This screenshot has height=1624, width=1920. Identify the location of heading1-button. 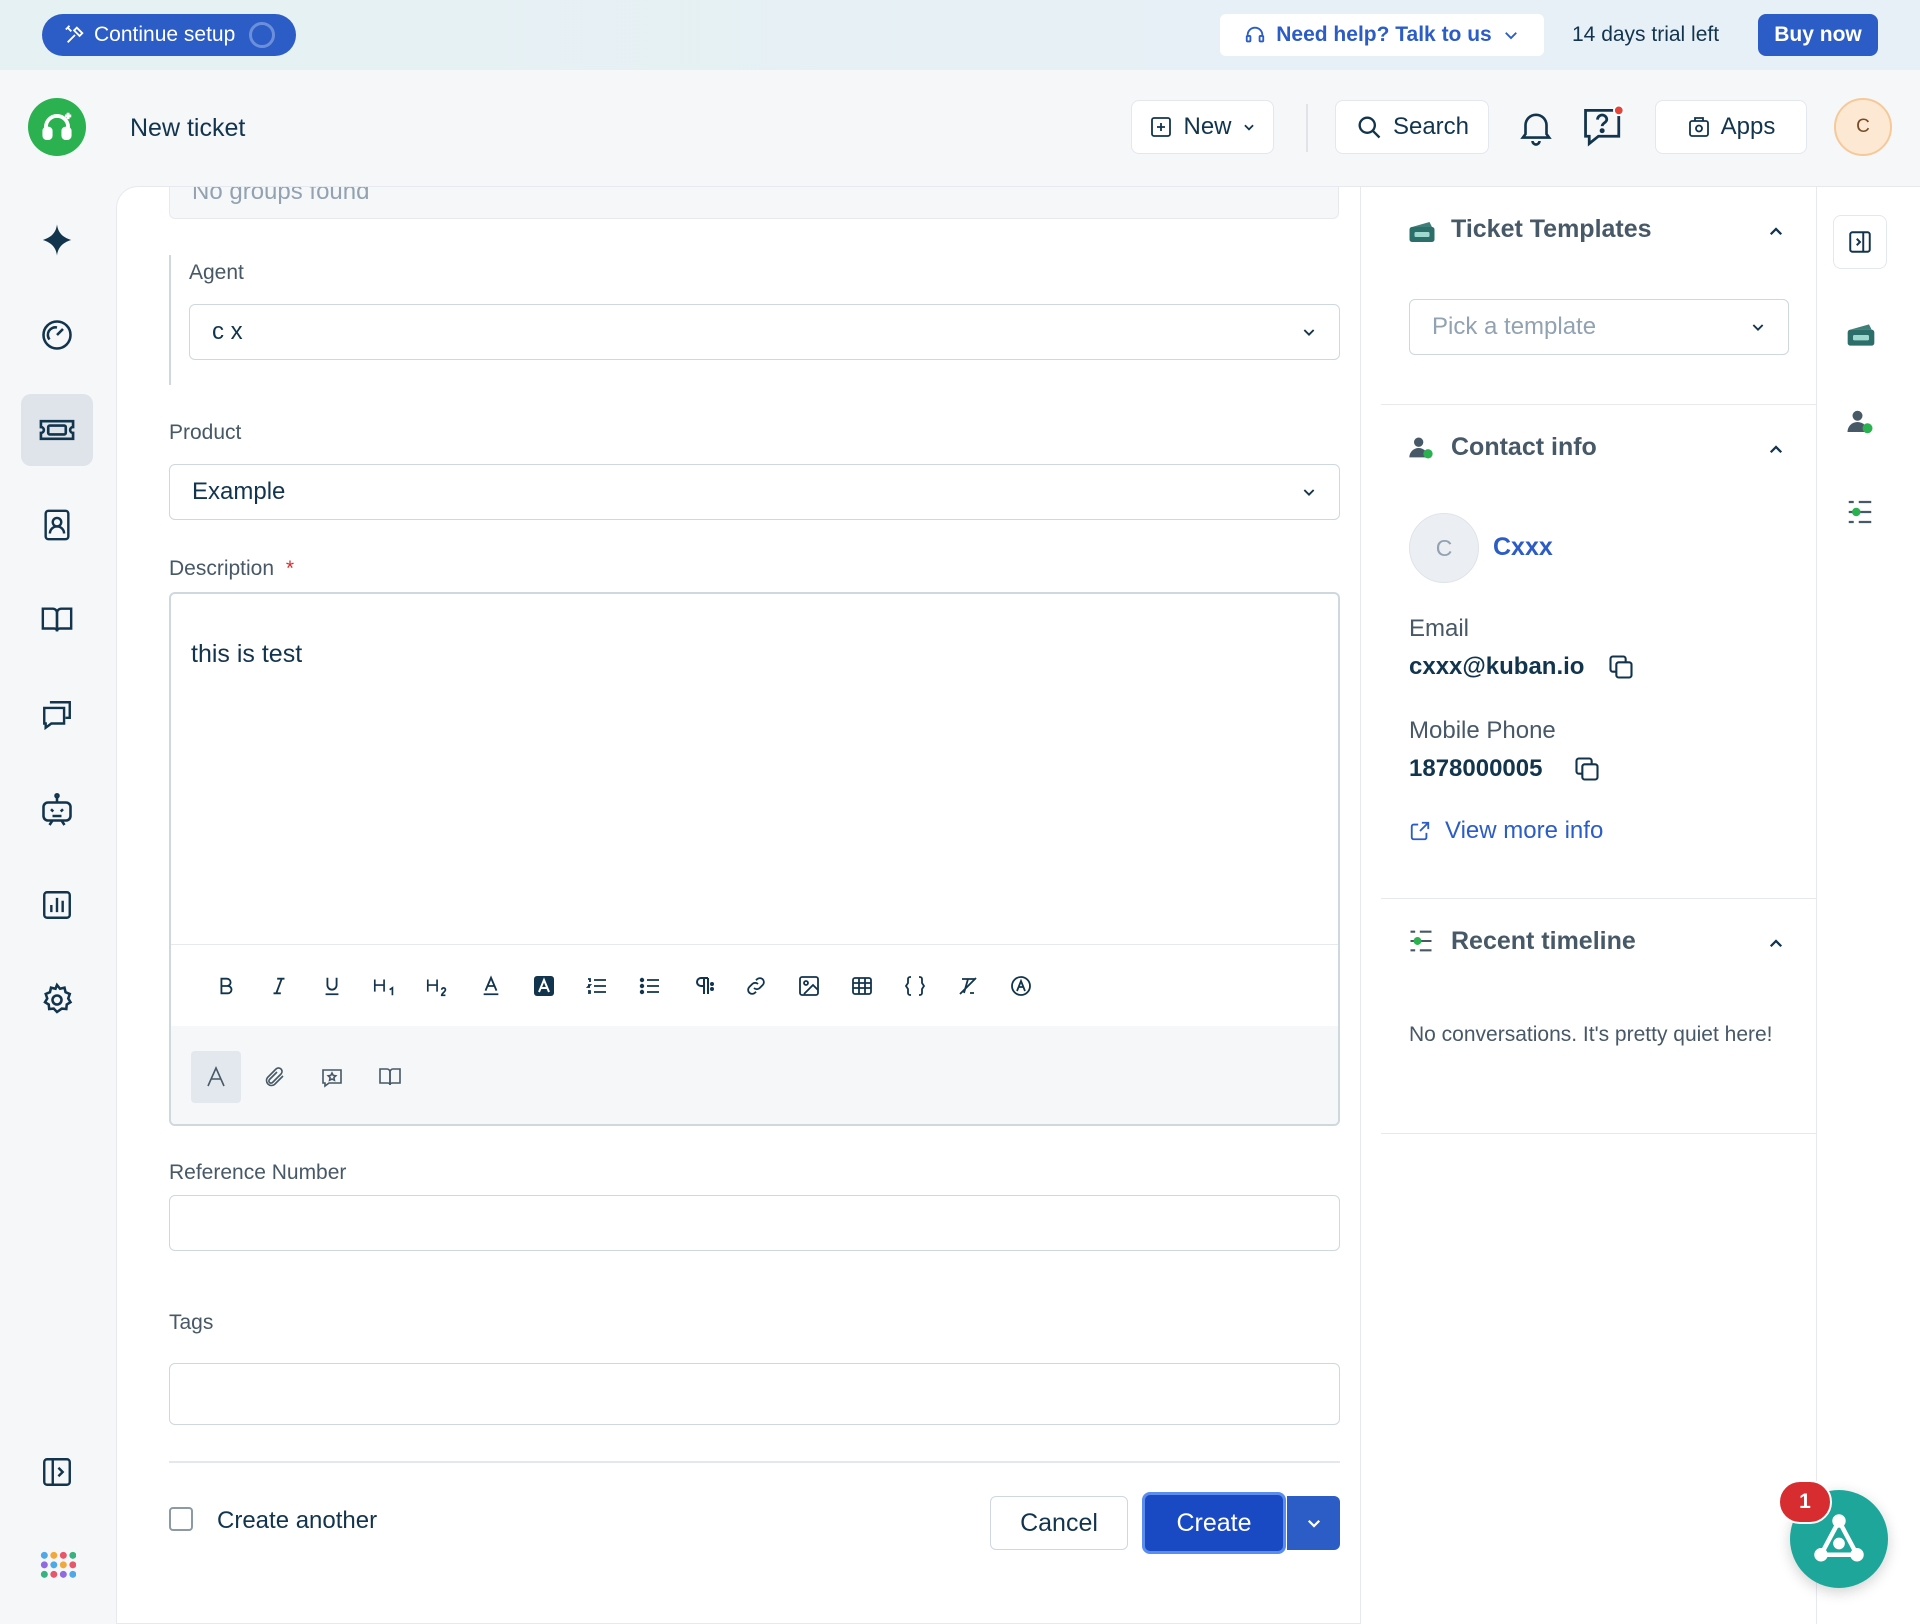
(384, 986).